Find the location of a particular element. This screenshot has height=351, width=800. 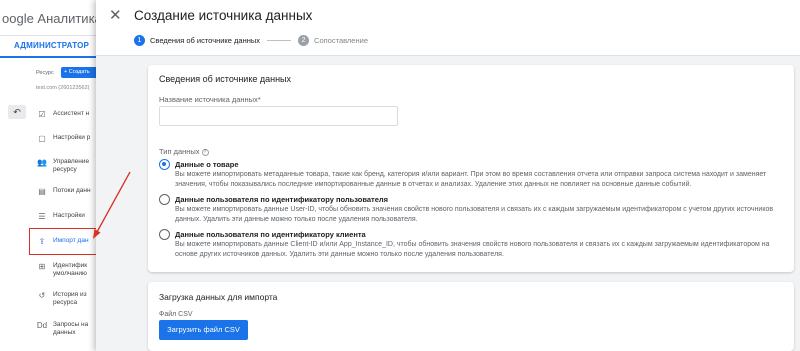

sidebar-item-setup-assistant: ☑ Ассистент н is located at coordinates (68, 114).